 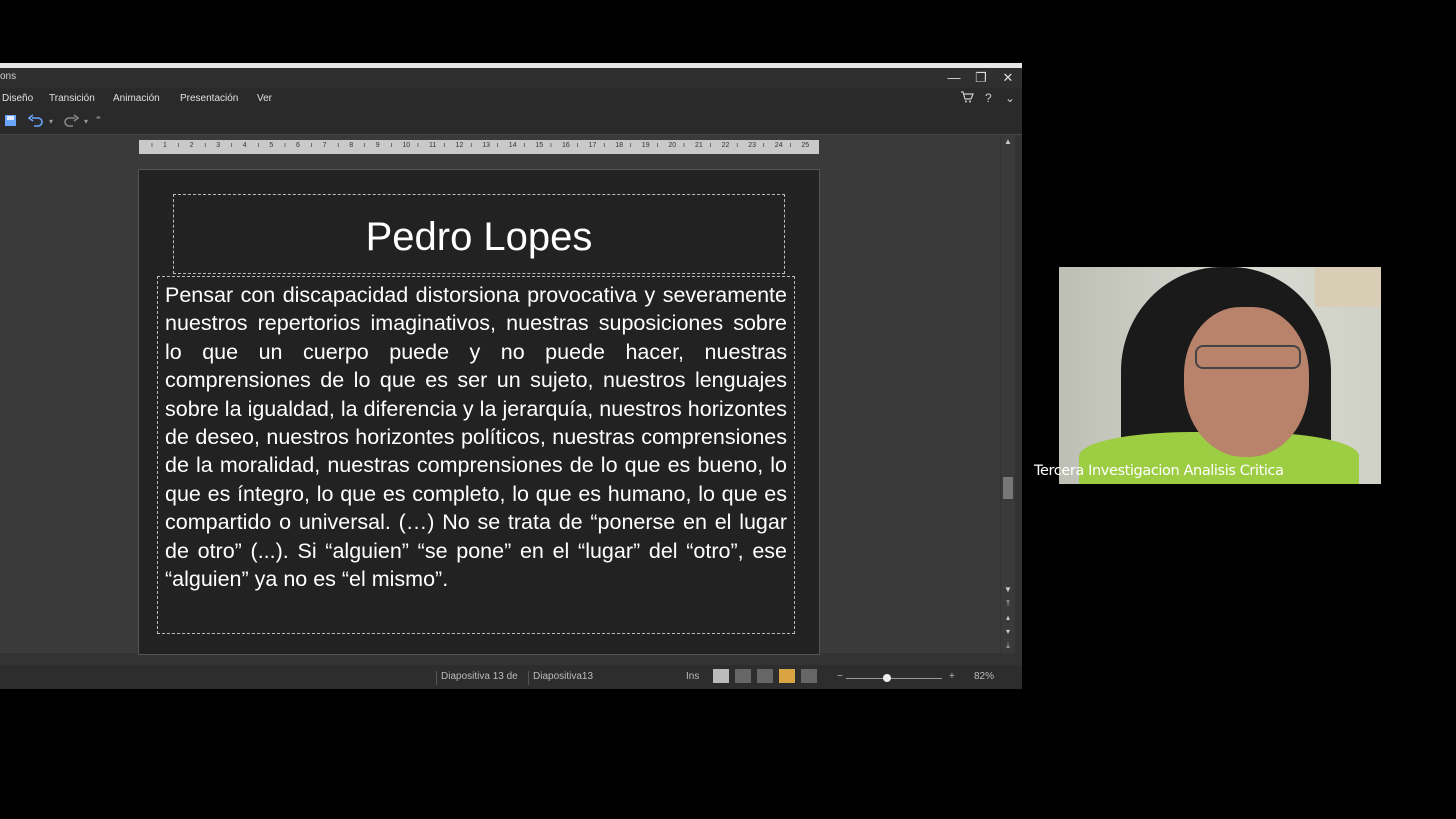 I want to click on vertical-scrollbar: ▲ ▼ ⤒ ▴ ▾ ⤓, so click(x=1008, y=394).